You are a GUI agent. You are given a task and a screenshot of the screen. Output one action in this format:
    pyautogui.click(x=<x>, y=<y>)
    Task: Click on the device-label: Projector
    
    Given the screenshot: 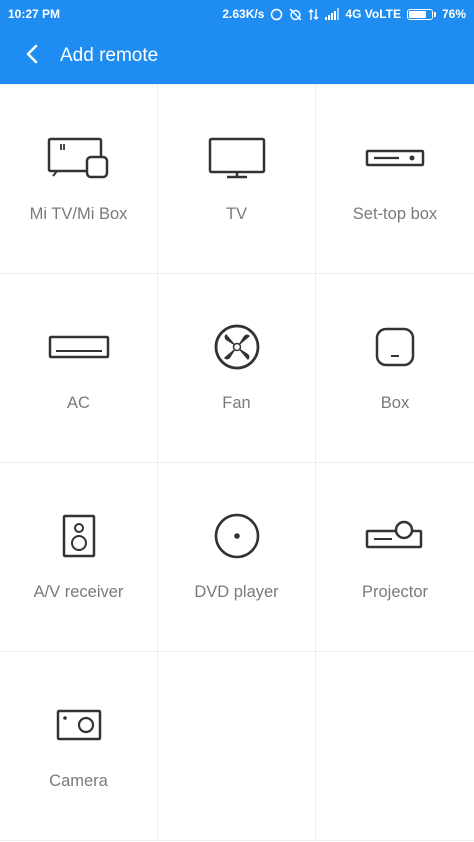 What is the action you would take?
    pyautogui.click(x=395, y=592)
    